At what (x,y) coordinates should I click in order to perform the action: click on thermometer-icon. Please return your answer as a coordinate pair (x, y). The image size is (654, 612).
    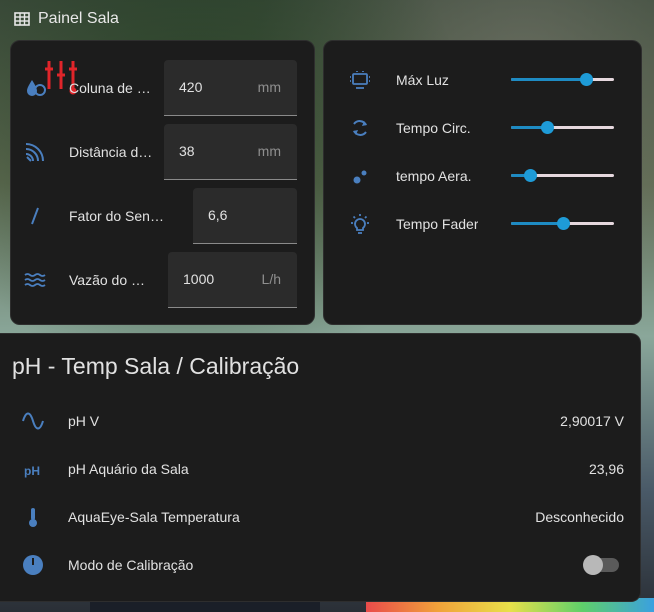
    Looking at the image, I should click on (33, 517).